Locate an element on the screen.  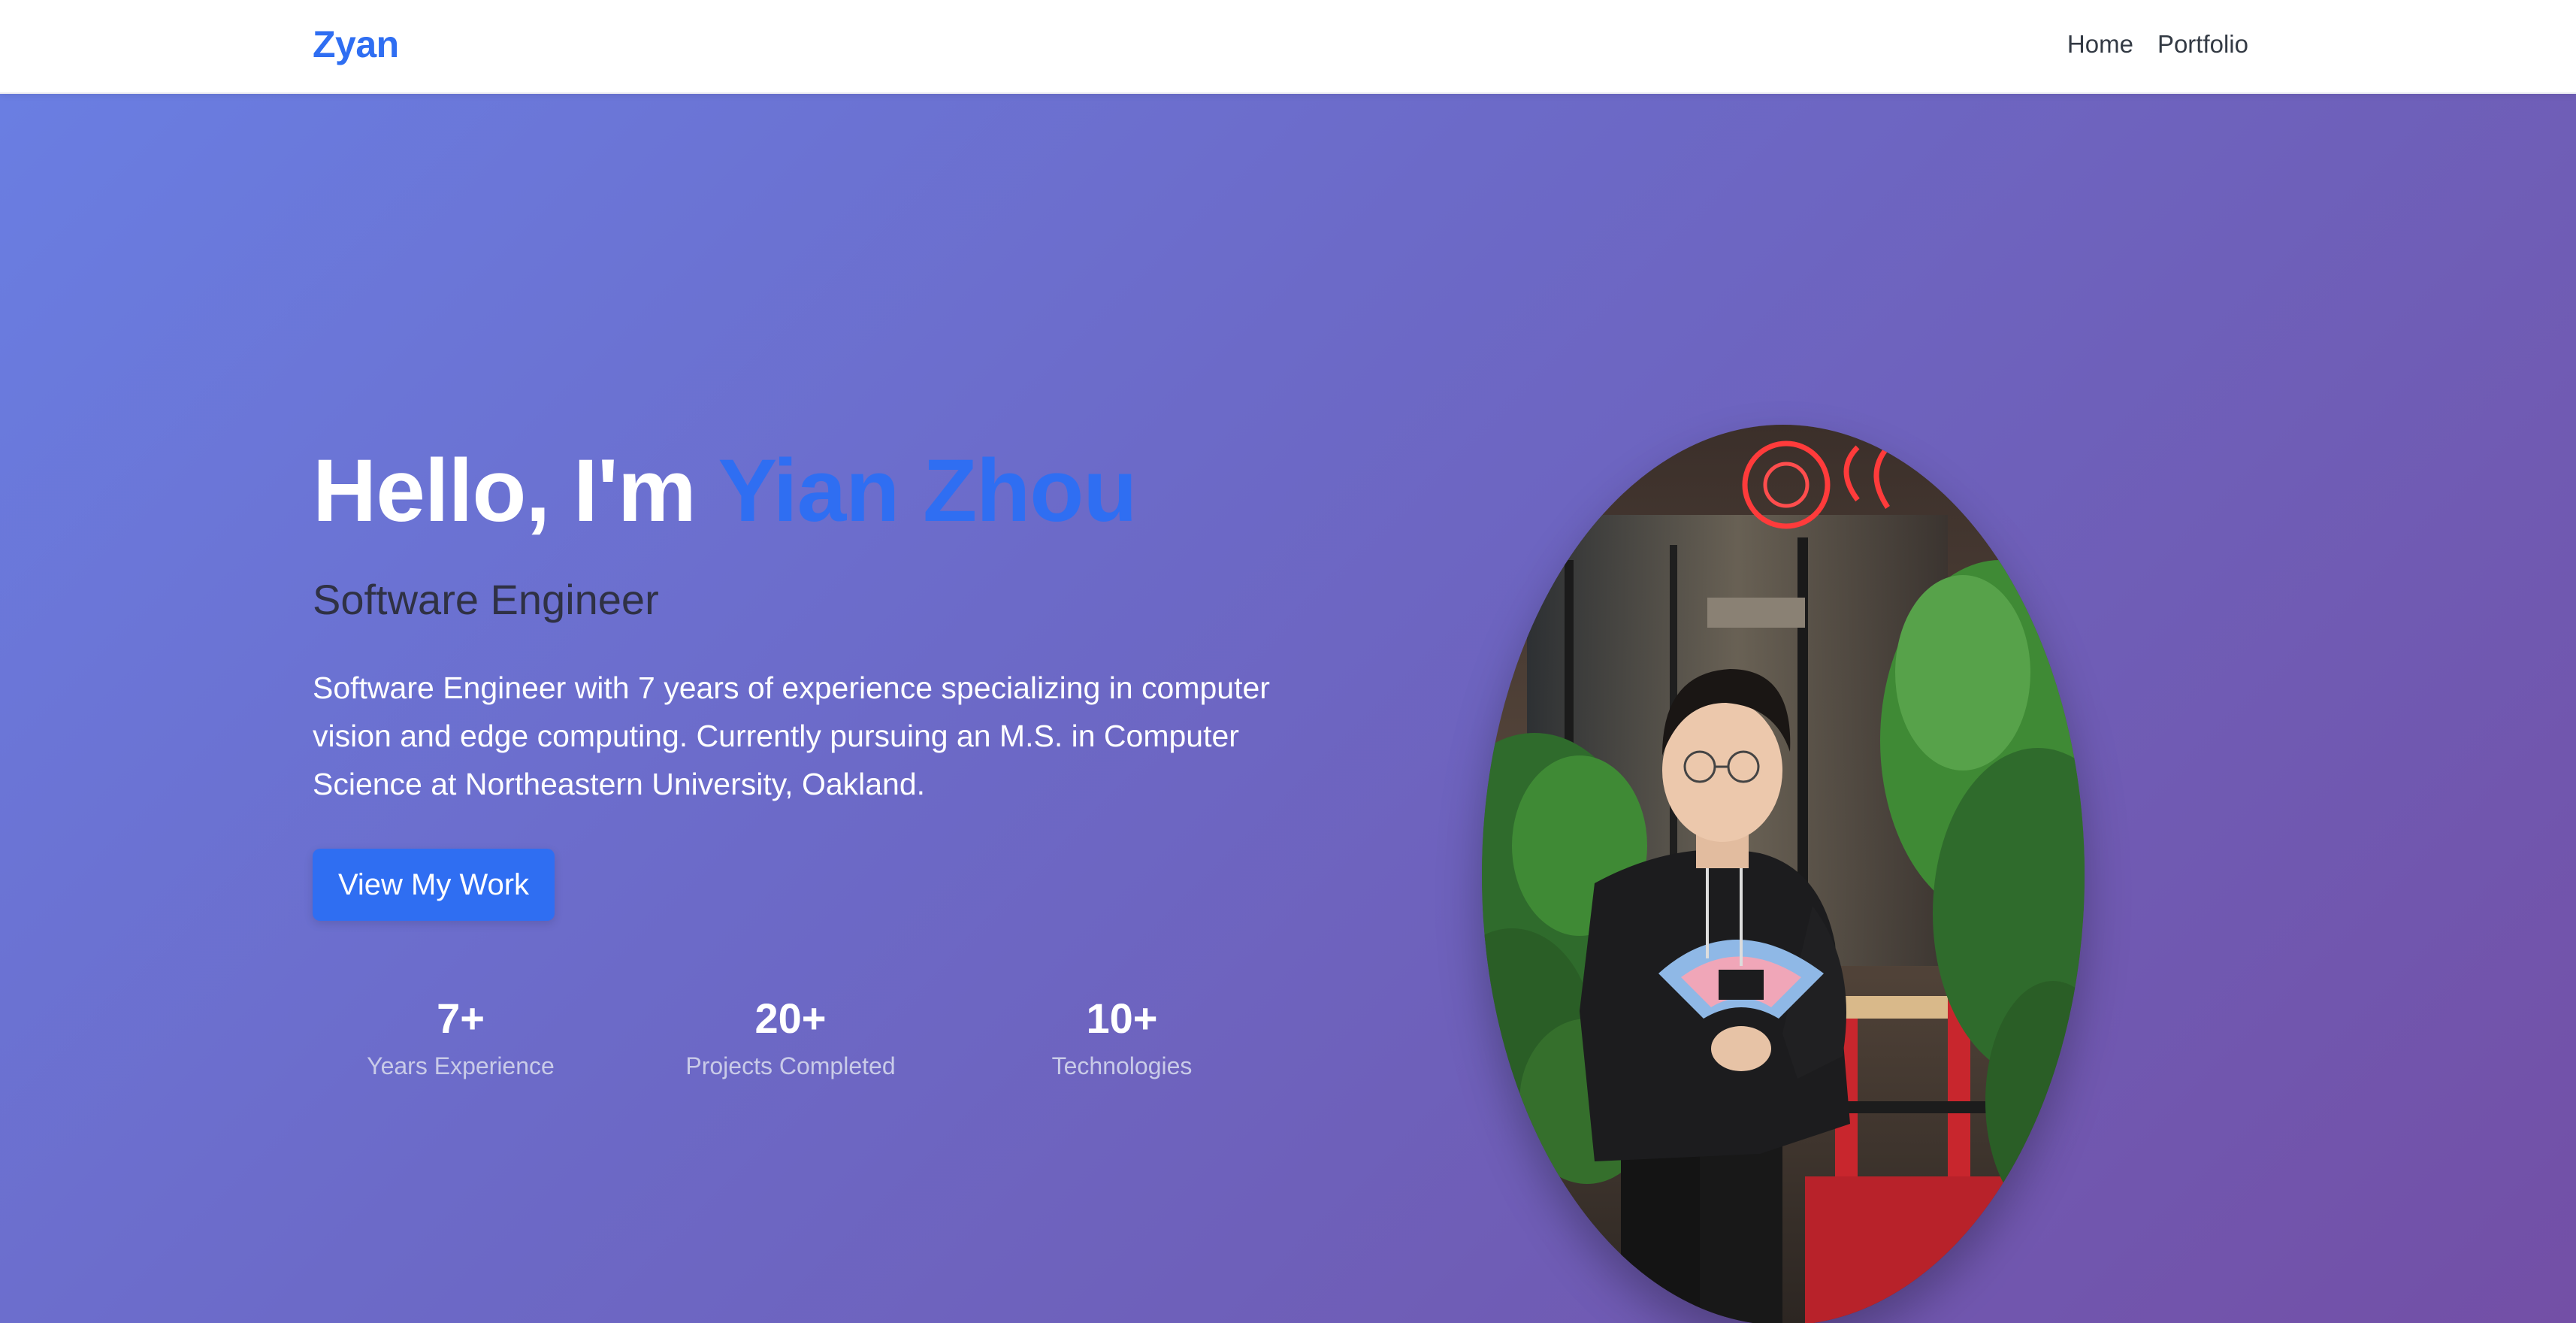
hero-subtitle: Software Engineer is located at coordinates (486, 599).